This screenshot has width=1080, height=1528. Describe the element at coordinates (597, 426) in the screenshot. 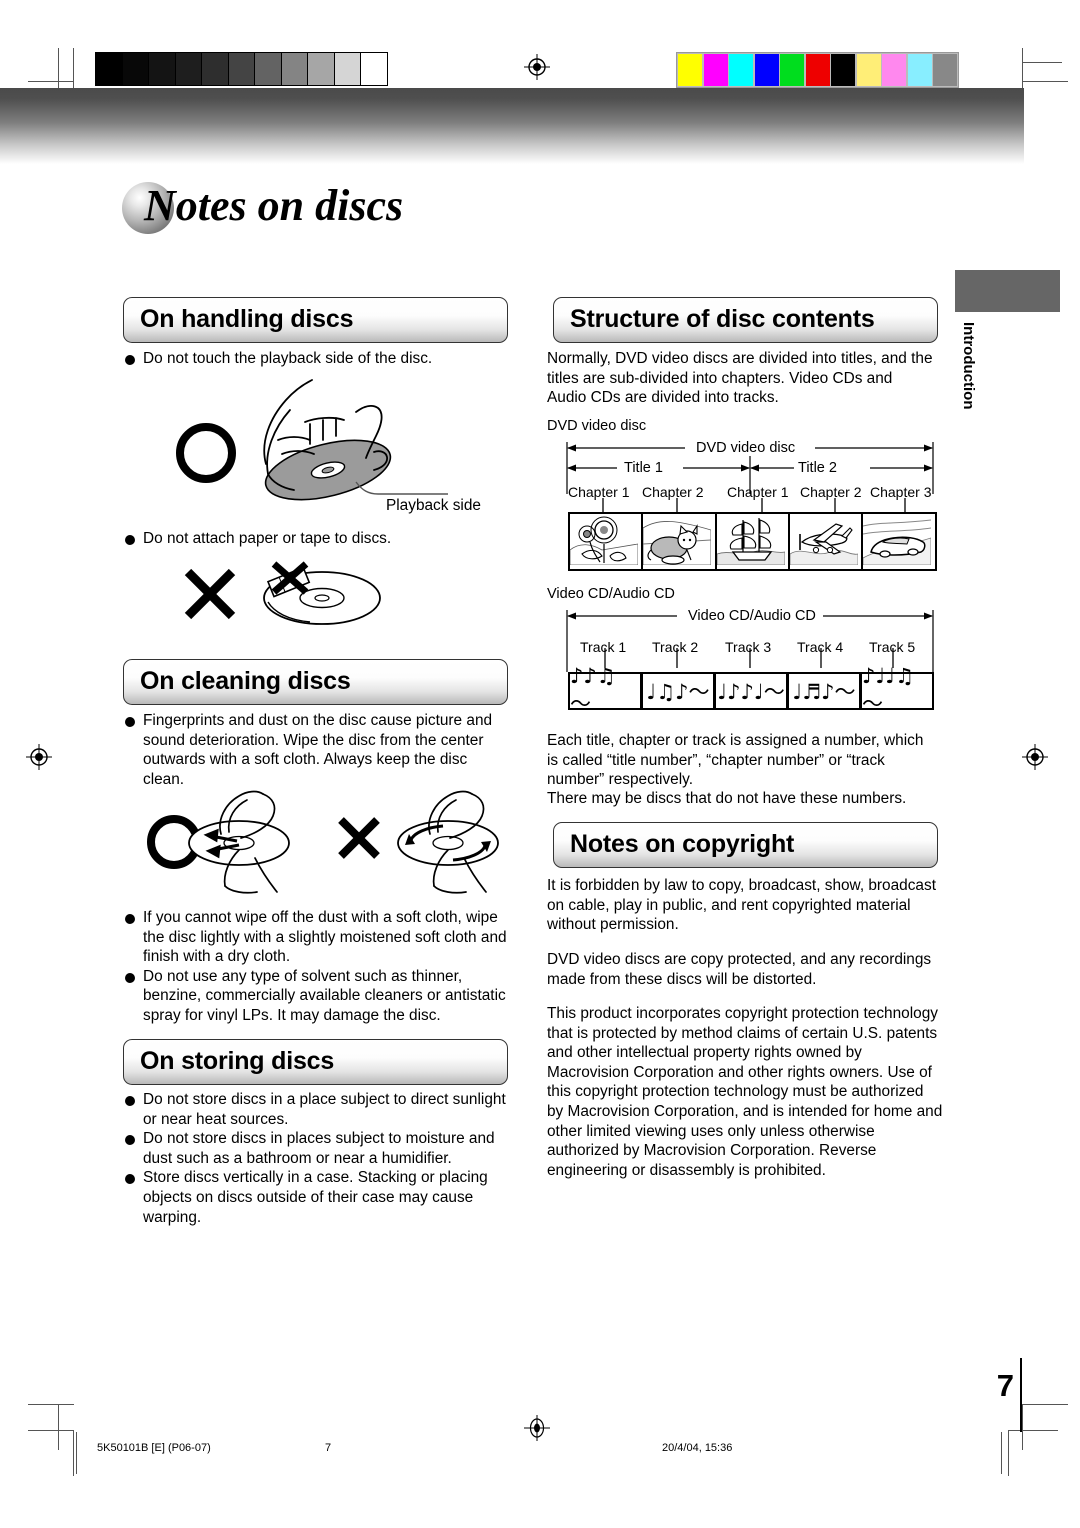

I see `dvd-diagram-caption: DVD video disc` at that location.